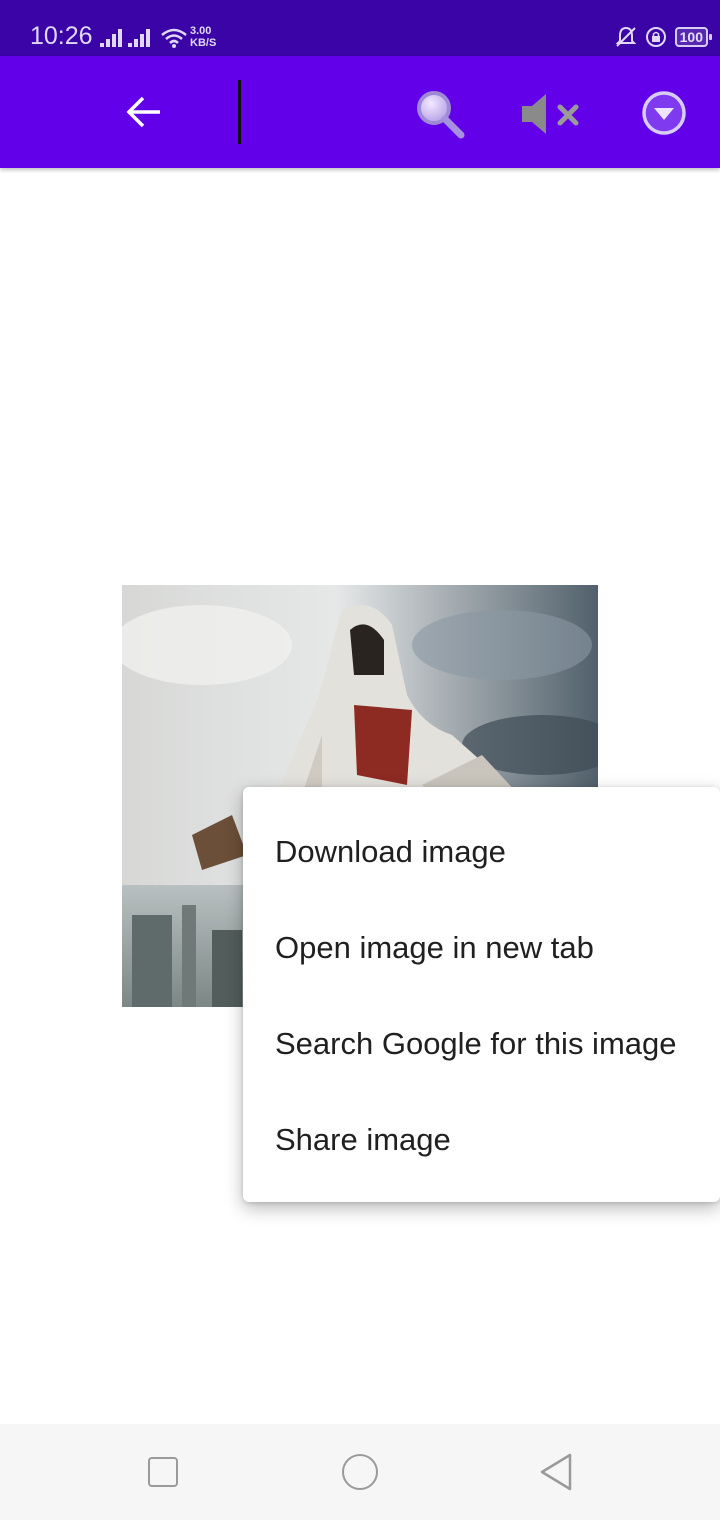 This screenshot has height=1520, width=720. Describe the element at coordinates (476, 1044) in the screenshot. I see `menu-item-search-google-image: Search Google for this image` at that location.